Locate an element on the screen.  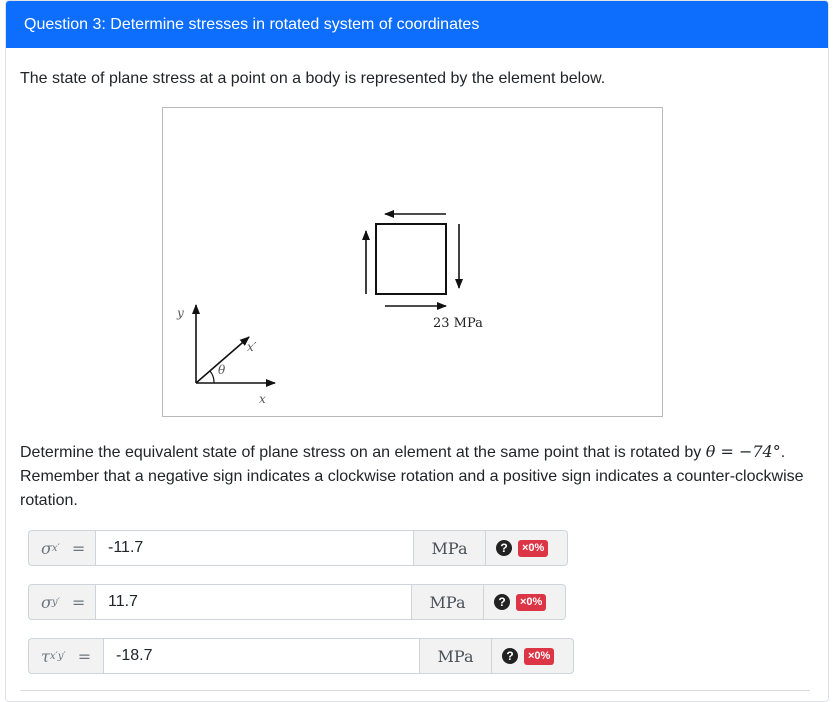
x-prime-axis-label: x′ is located at coordinates (252, 347).